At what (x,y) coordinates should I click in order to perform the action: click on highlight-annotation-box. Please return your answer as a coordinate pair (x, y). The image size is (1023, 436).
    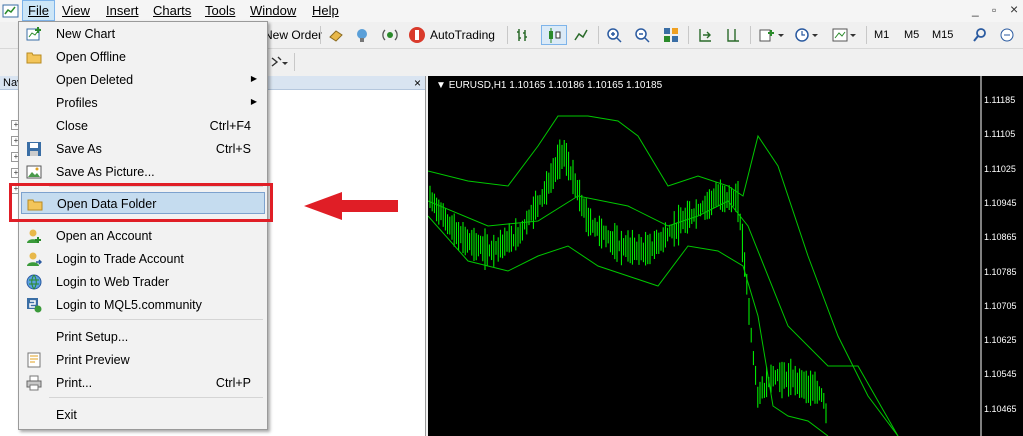
    Looking at the image, I should click on (141, 202).